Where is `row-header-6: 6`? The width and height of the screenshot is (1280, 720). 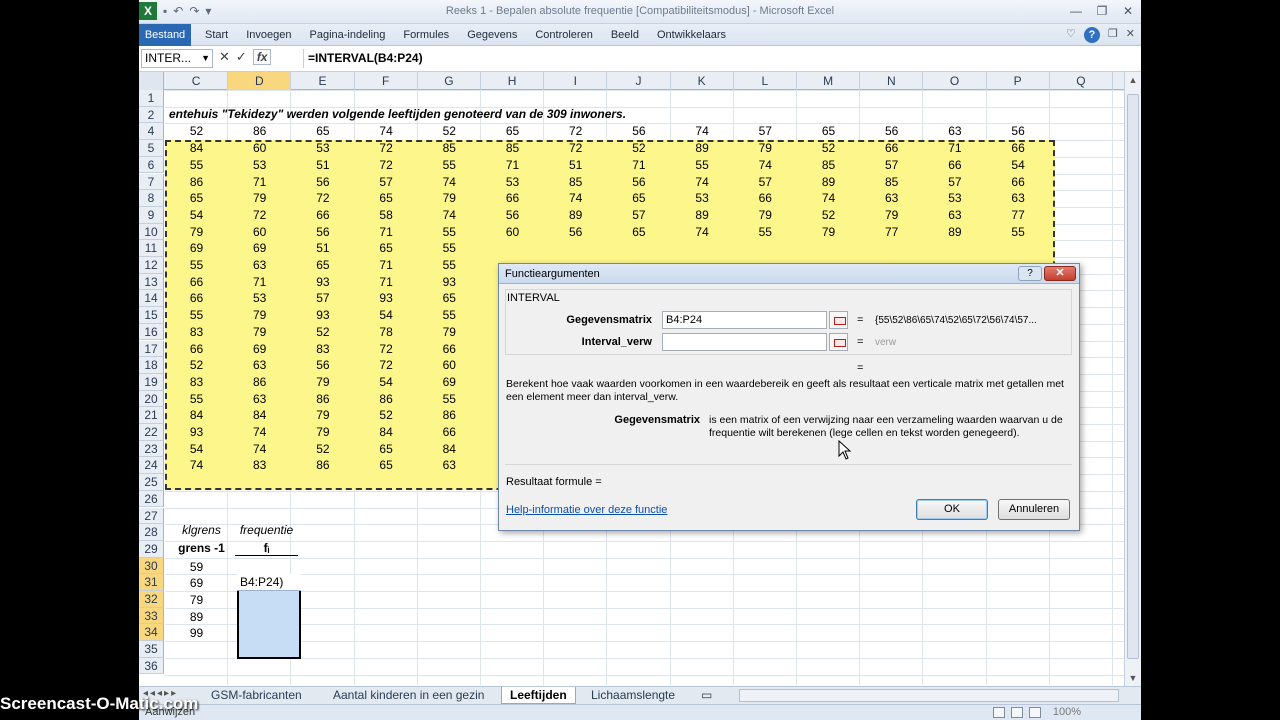
row-header-6: 6 is located at coordinates (151, 165).